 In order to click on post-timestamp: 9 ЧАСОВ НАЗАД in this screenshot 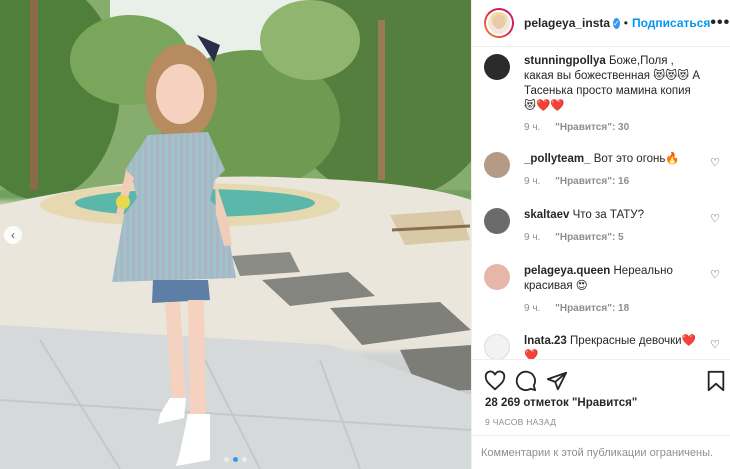, I will do `click(520, 422)`.